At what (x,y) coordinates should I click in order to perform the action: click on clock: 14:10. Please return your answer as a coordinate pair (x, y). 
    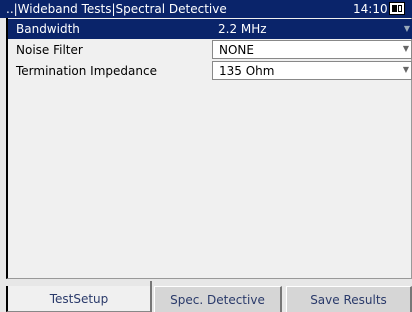
    Looking at the image, I should click on (370, 9).